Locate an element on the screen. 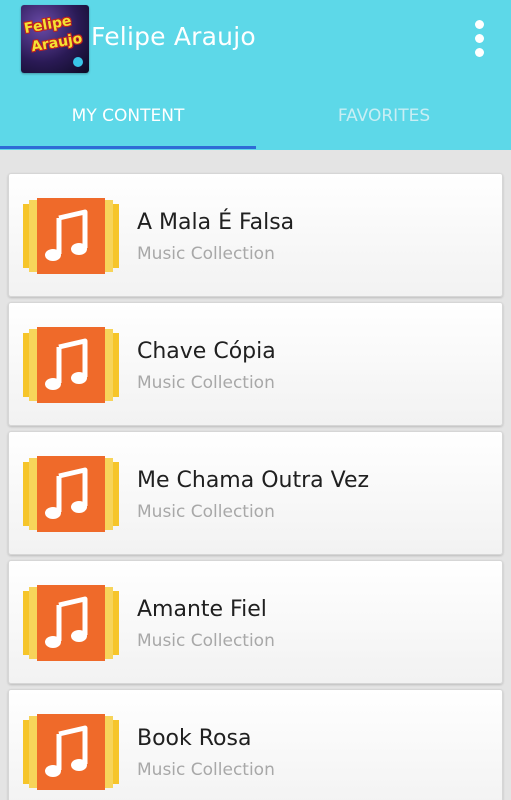 The image size is (511, 800). item-title: Chave Cópia is located at coordinates (206, 351).